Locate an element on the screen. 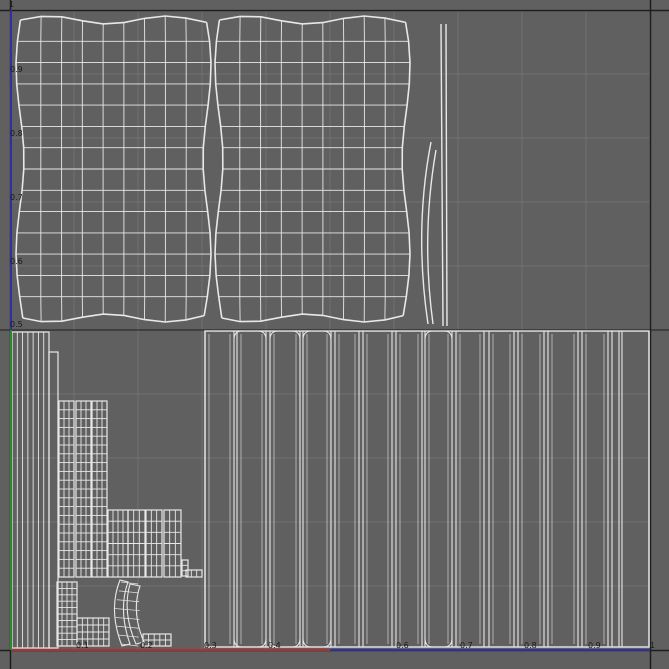  u-axis-label-0.8: 0.8 is located at coordinates (530, 645).